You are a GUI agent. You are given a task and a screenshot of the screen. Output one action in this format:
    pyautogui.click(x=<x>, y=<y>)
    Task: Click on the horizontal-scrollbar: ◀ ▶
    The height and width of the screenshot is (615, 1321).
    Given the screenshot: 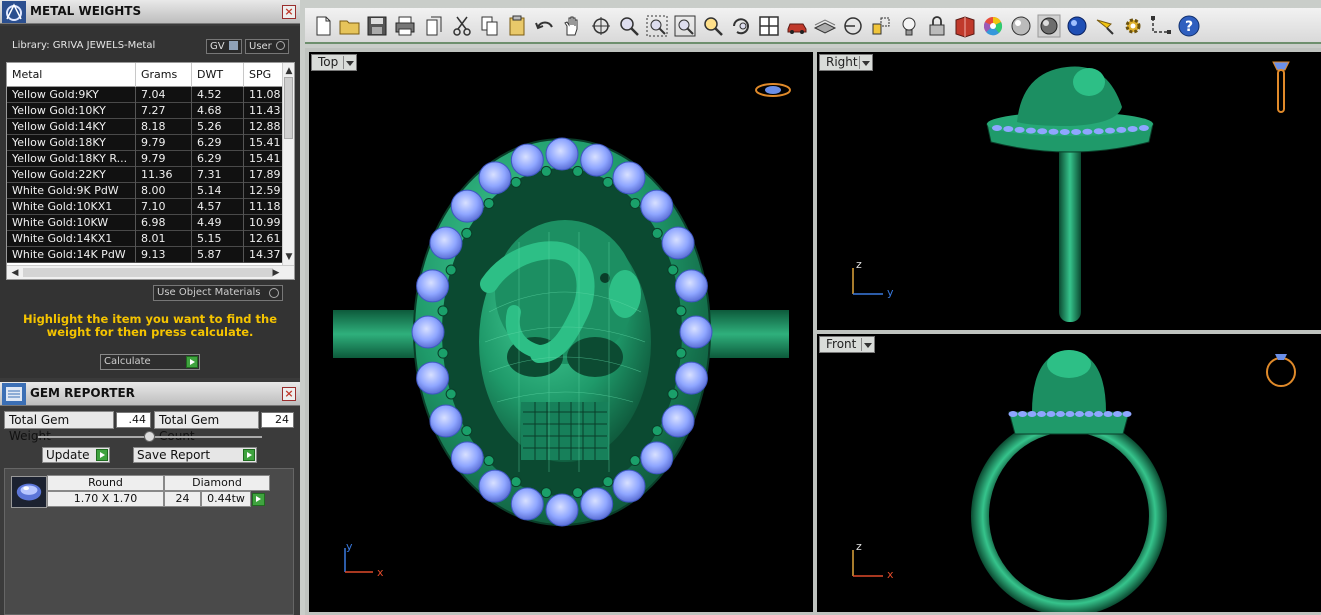 What is the action you would take?
    pyautogui.click(x=150, y=272)
    